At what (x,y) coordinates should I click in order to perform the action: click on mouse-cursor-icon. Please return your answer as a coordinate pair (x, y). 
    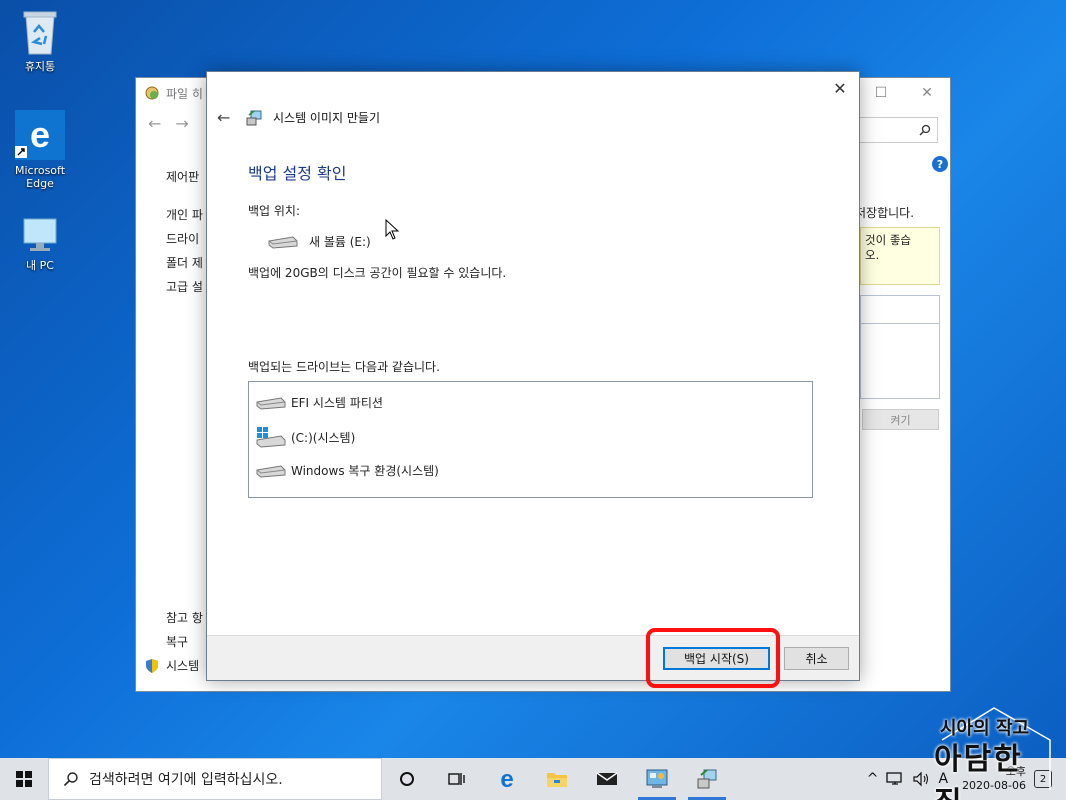
    Looking at the image, I should click on (392, 229).